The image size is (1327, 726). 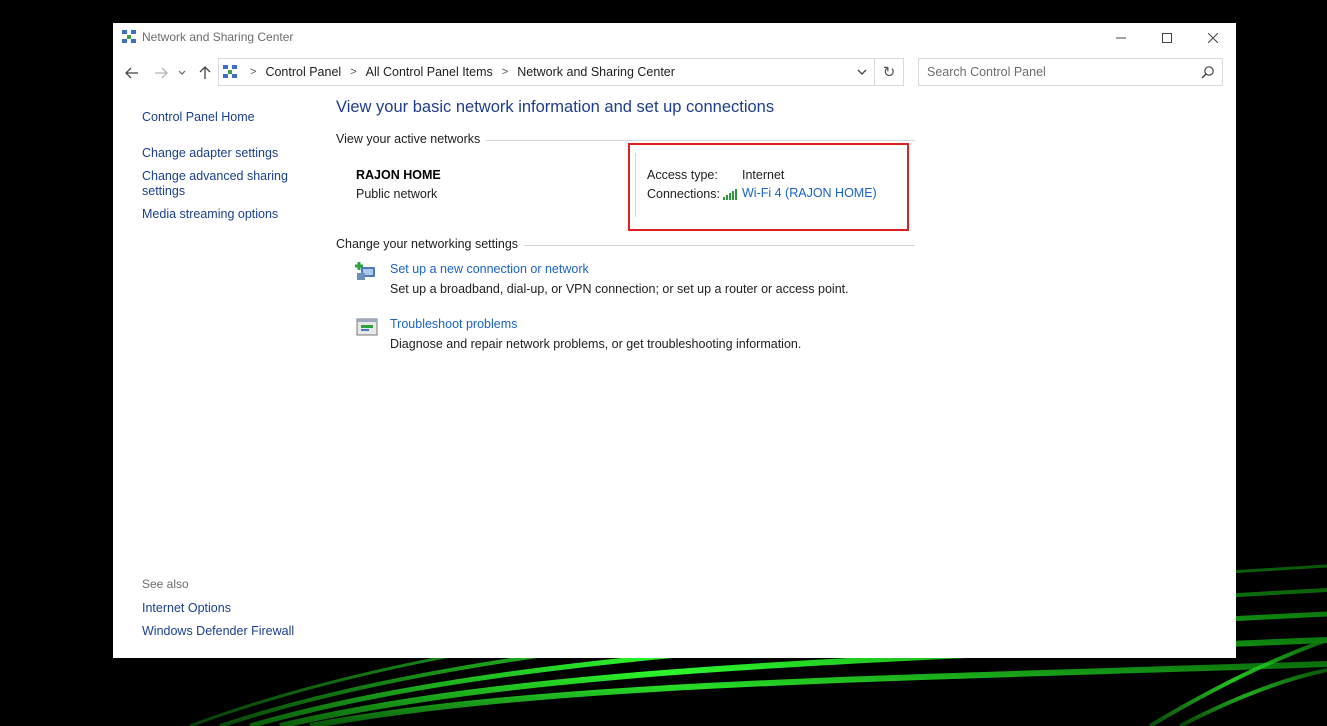 I want to click on refresh-button: ↻, so click(x=889, y=72).